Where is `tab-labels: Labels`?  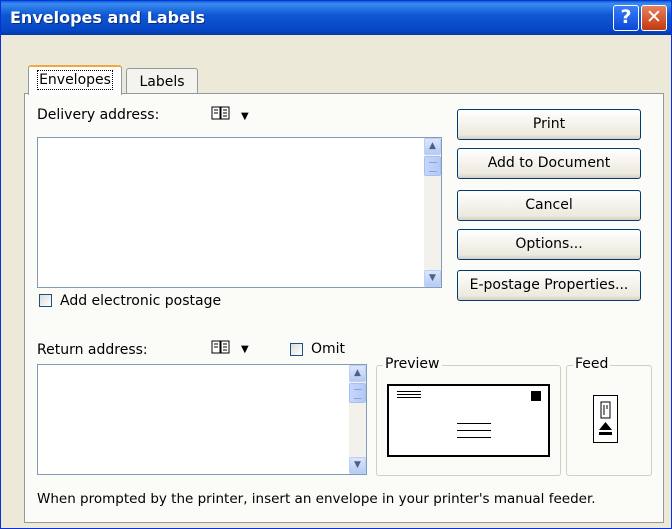 tab-labels: Labels is located at coordinates (162, 81).